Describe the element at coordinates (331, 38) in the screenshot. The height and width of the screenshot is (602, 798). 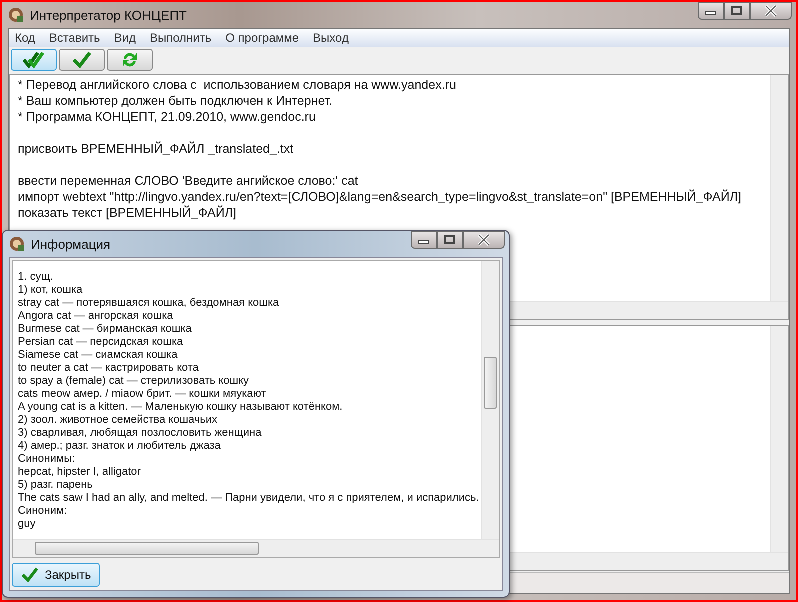
I see `menu-item: Выход` at that location.